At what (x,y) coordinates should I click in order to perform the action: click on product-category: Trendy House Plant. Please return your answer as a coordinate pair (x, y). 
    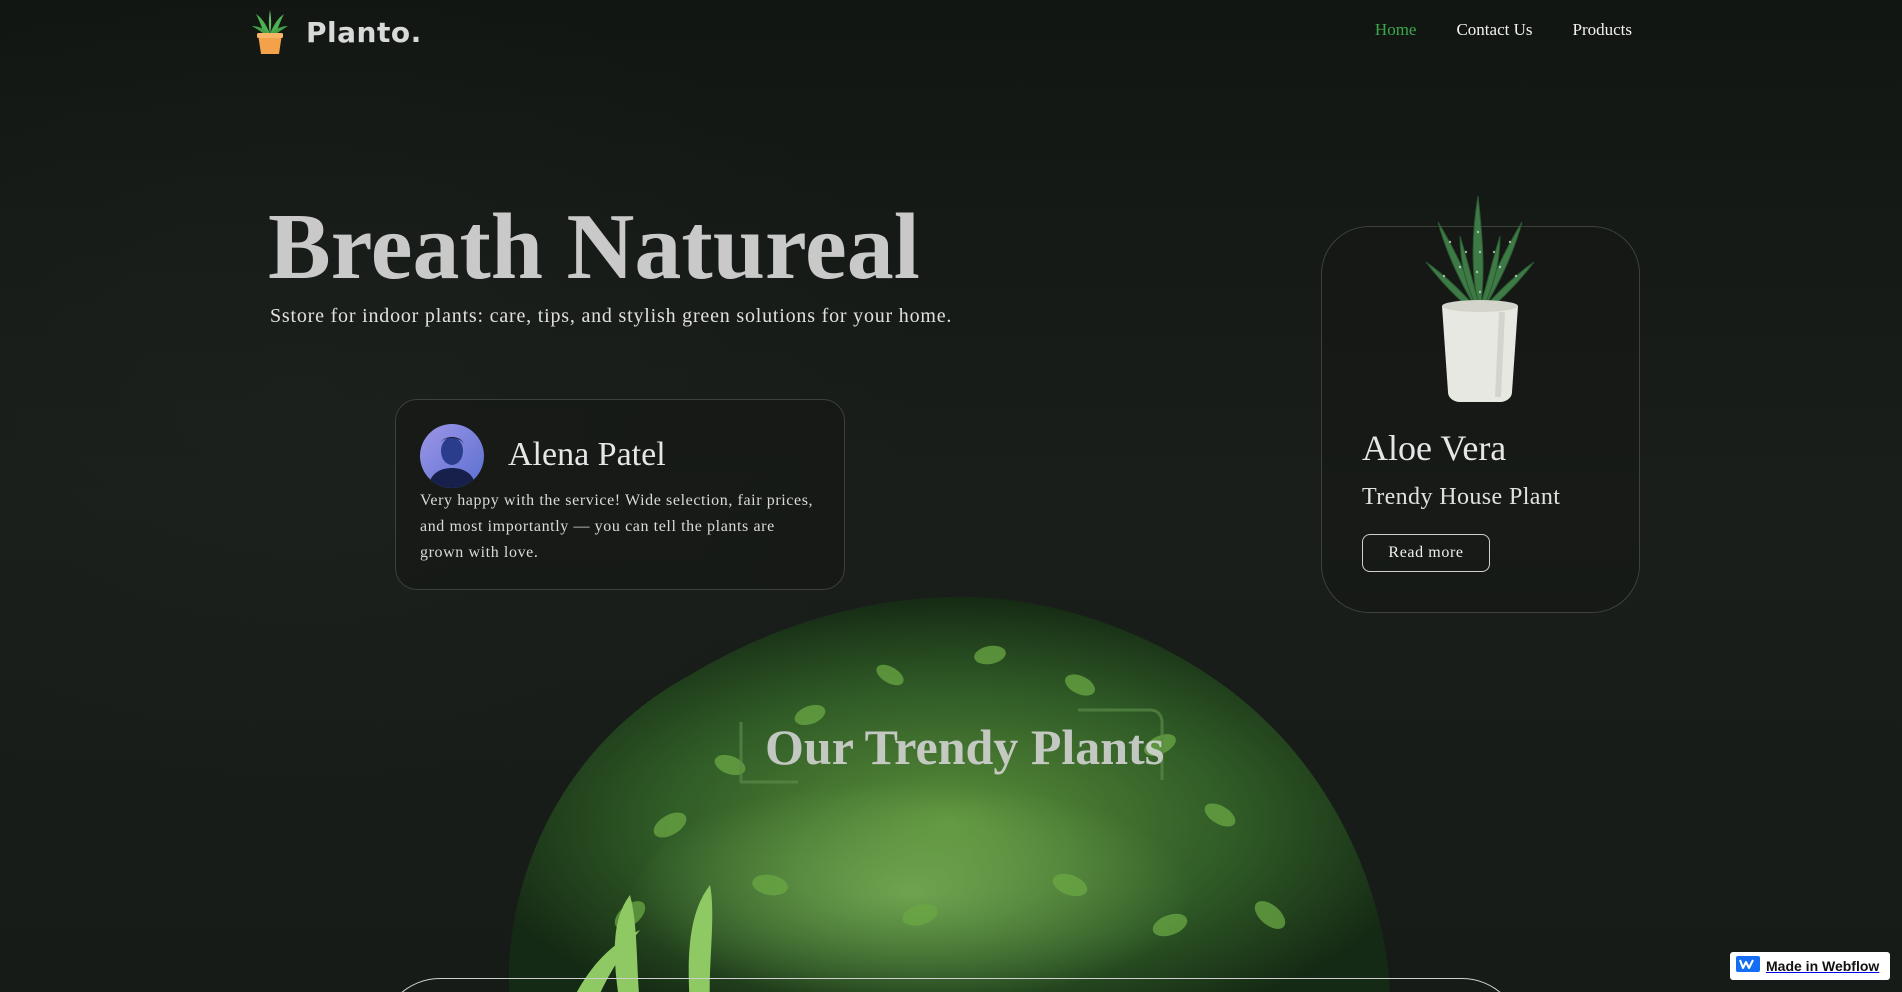
    Looking at the image, I should click on (1461, 497).